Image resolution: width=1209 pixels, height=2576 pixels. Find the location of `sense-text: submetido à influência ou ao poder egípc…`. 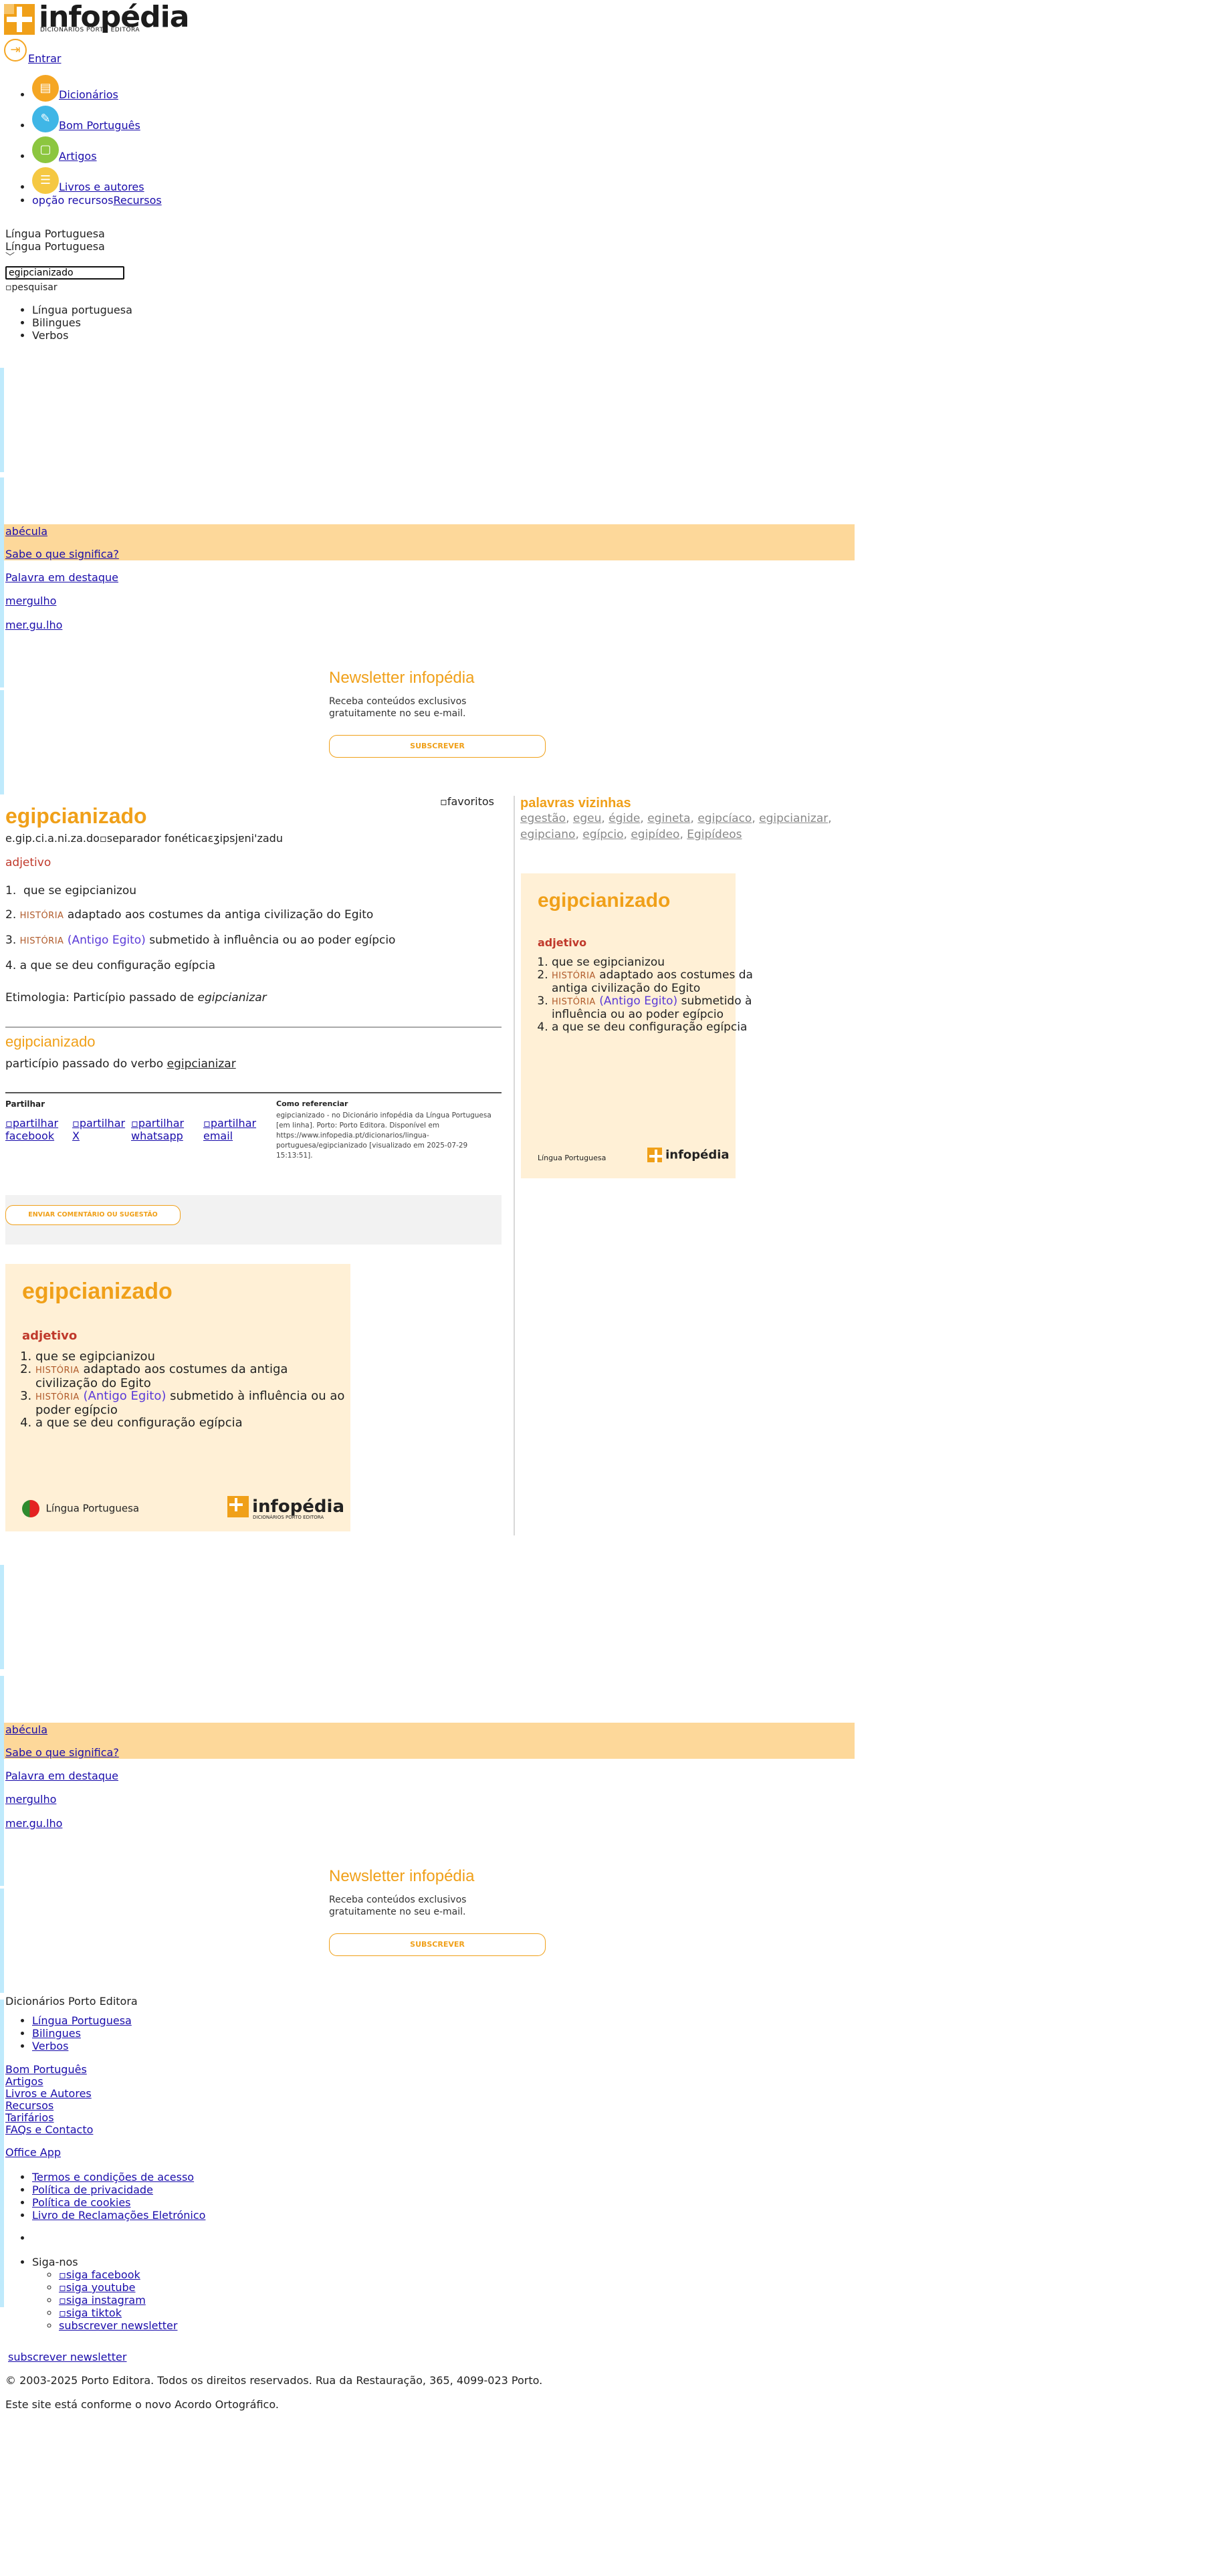

sense-text: submetido à influência ou ao poder egípc… is located at coordinates (272, 940).